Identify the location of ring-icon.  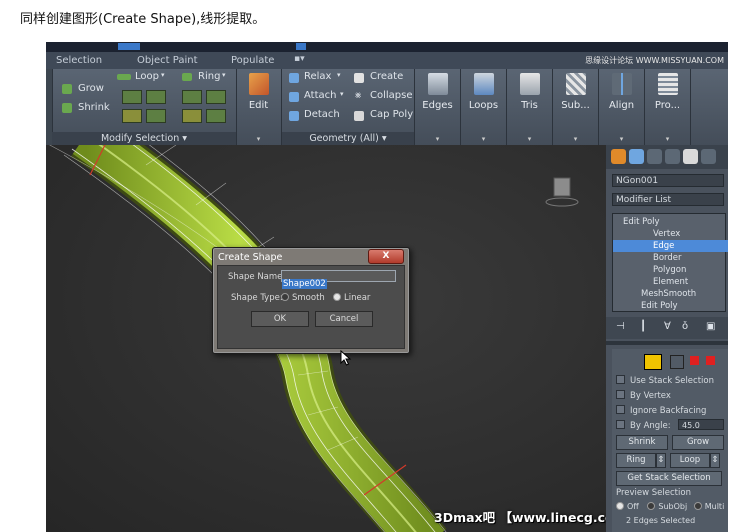
(187, 77).